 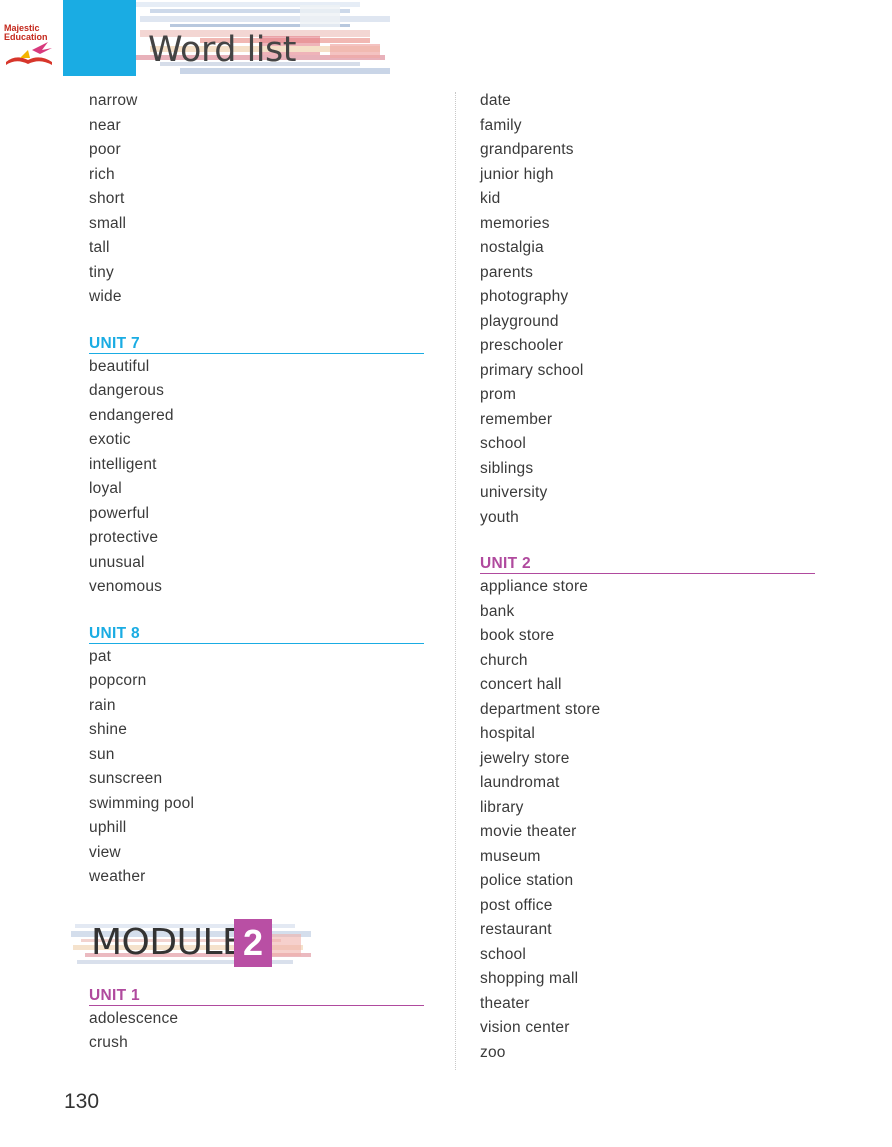 I want to click on list-item: narrow, so click(x=113, y=100).